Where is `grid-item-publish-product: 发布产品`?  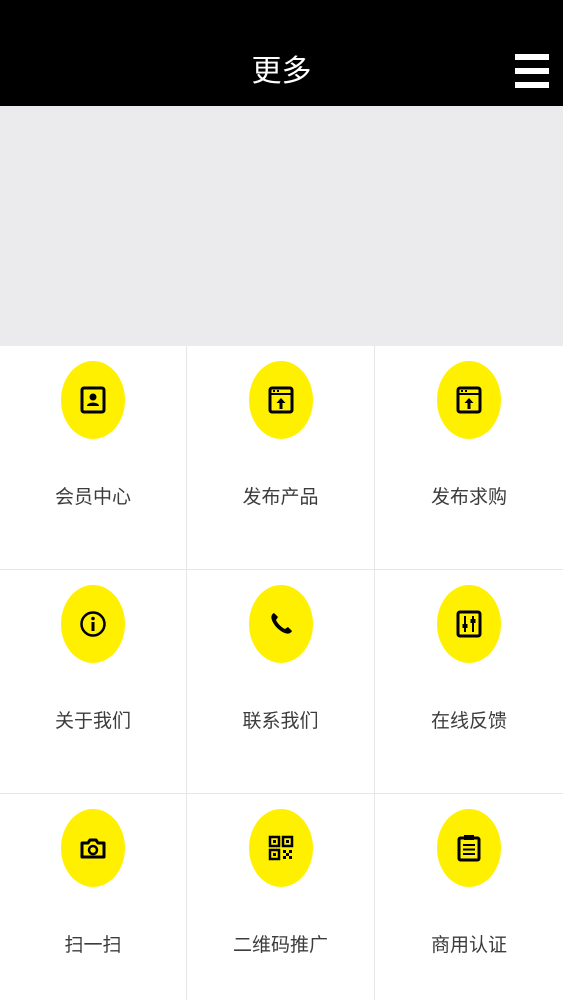 grid-item-publish-product: 发布产品 is located at coordinates (281, 458).